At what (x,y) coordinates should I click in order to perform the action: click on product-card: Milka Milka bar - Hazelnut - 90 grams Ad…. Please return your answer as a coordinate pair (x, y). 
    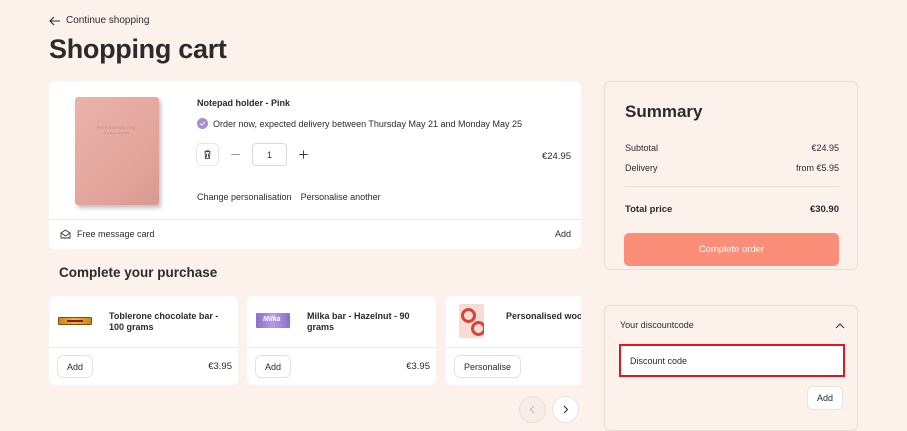
    Looking at the image, I should click on (341, 340).